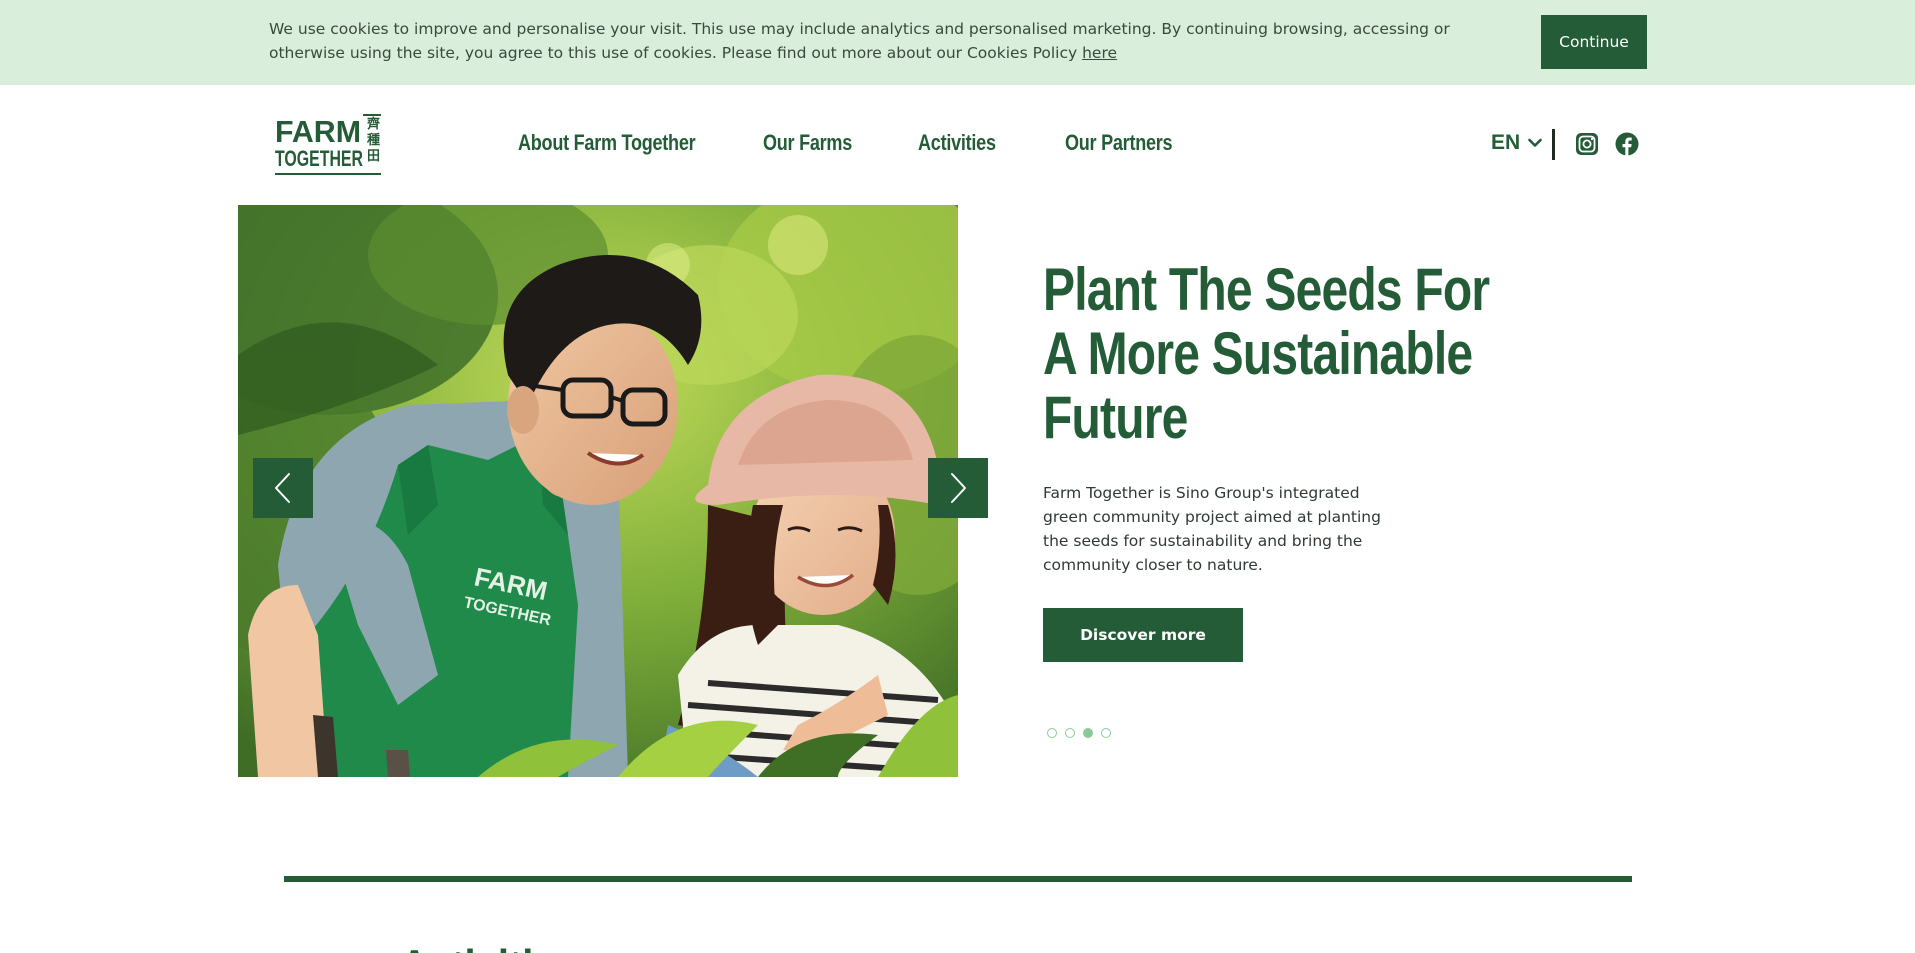  Describe the element at coordinates (607, 143) in the screenshot. I see `nav-item-about: About Farm Together` at that location.